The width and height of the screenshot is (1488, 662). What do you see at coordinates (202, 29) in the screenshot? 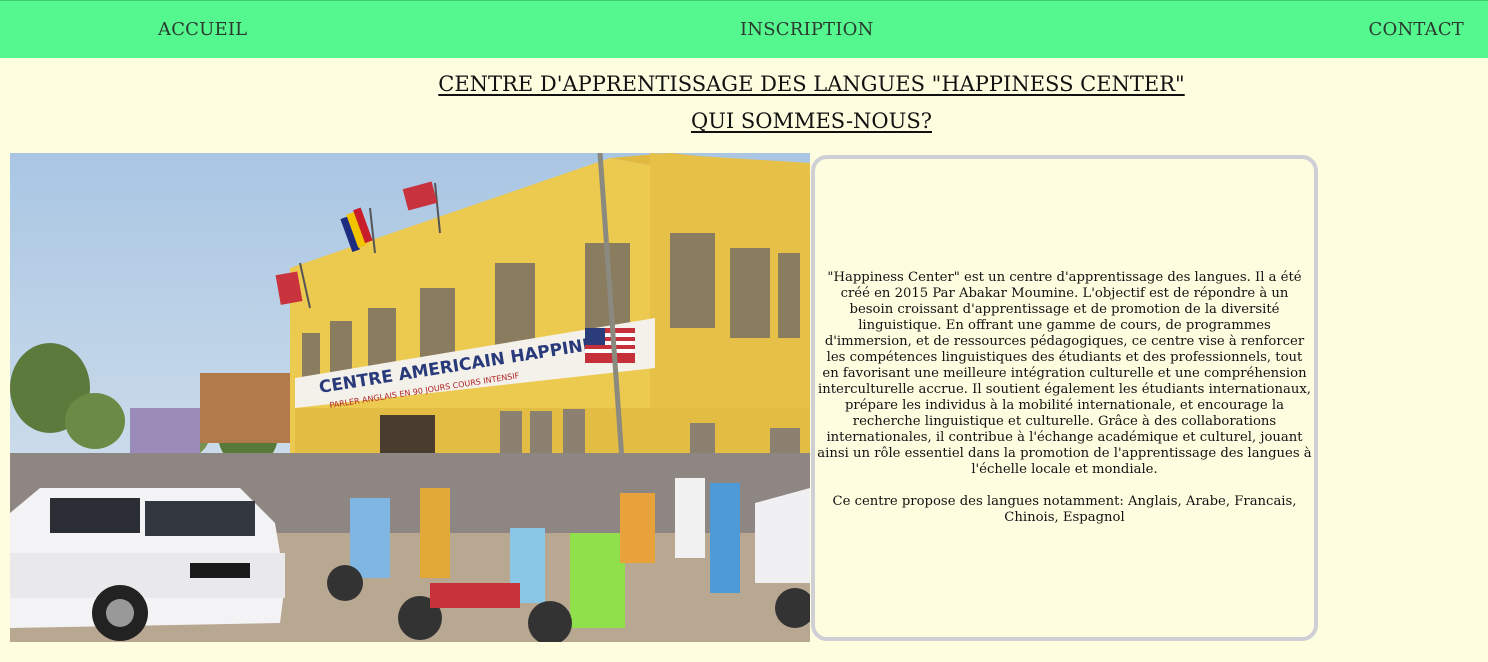
I see `nav-link-accueil: ACCUEIL` at bounding box center [202, 29].